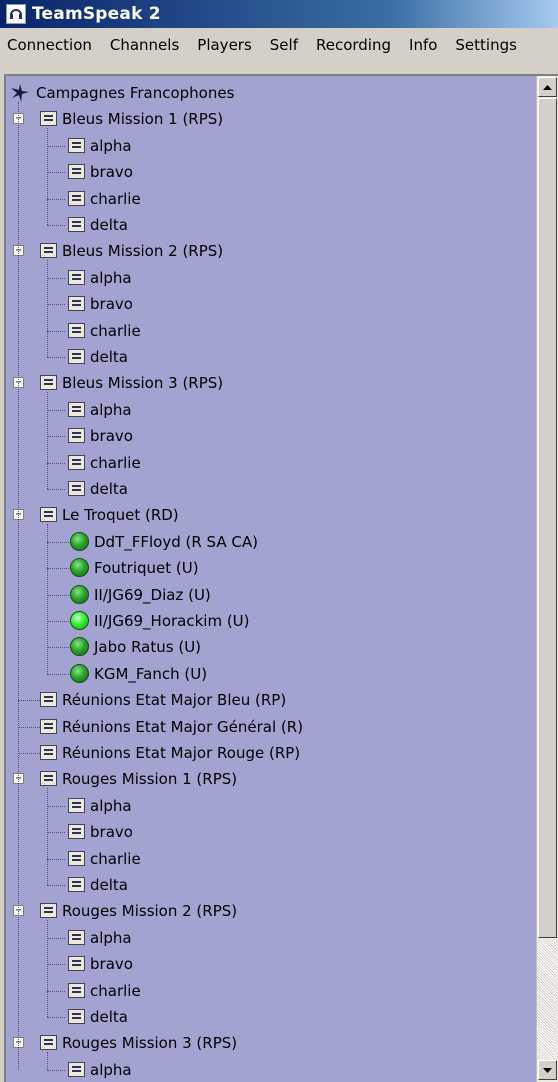  I want to click on scroll-thumb, so click(547, 518).